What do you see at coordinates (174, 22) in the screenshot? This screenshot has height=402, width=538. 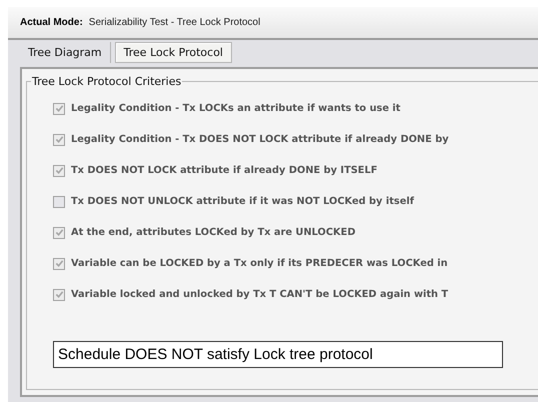 I see `mode-value: Serializability Test - Tree Lock Protocol` at bounding box center [174, 22].